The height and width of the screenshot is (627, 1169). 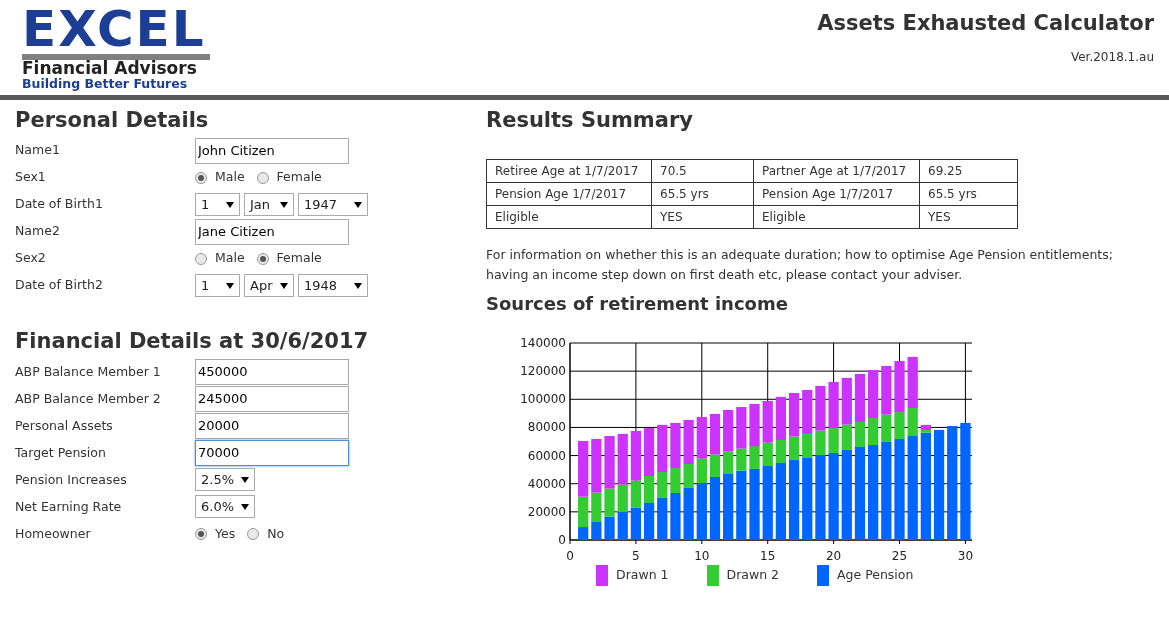 I want to click on field-label: Name1, so click(x=38, y=150).